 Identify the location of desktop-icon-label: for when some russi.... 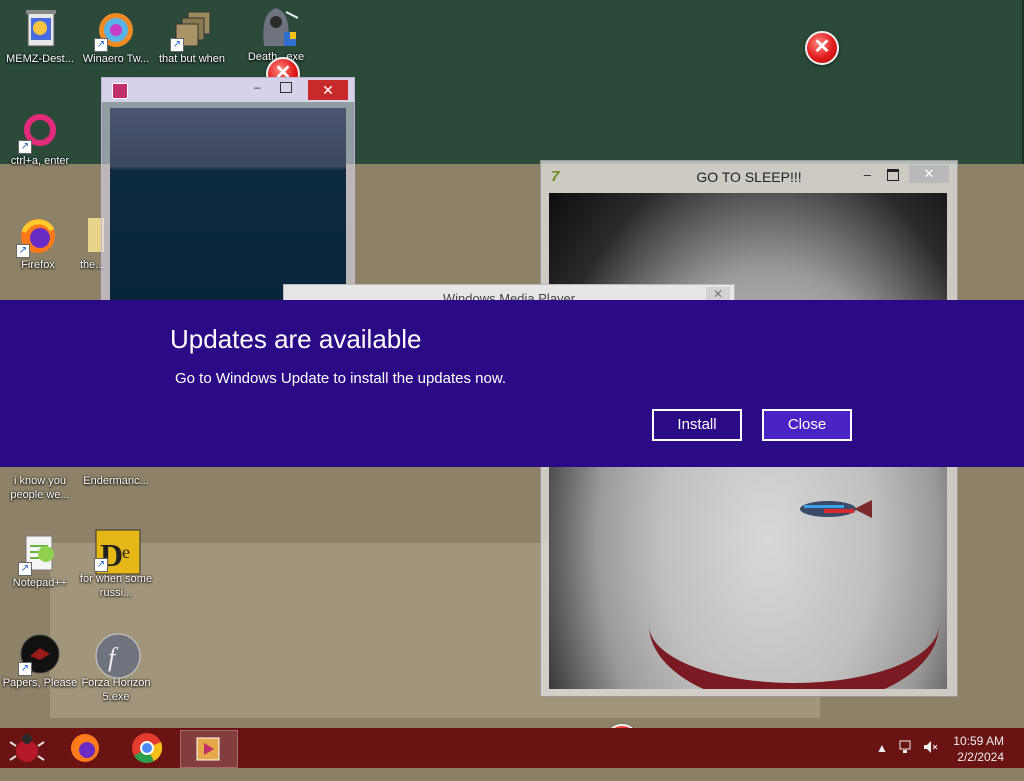
(117, 586).